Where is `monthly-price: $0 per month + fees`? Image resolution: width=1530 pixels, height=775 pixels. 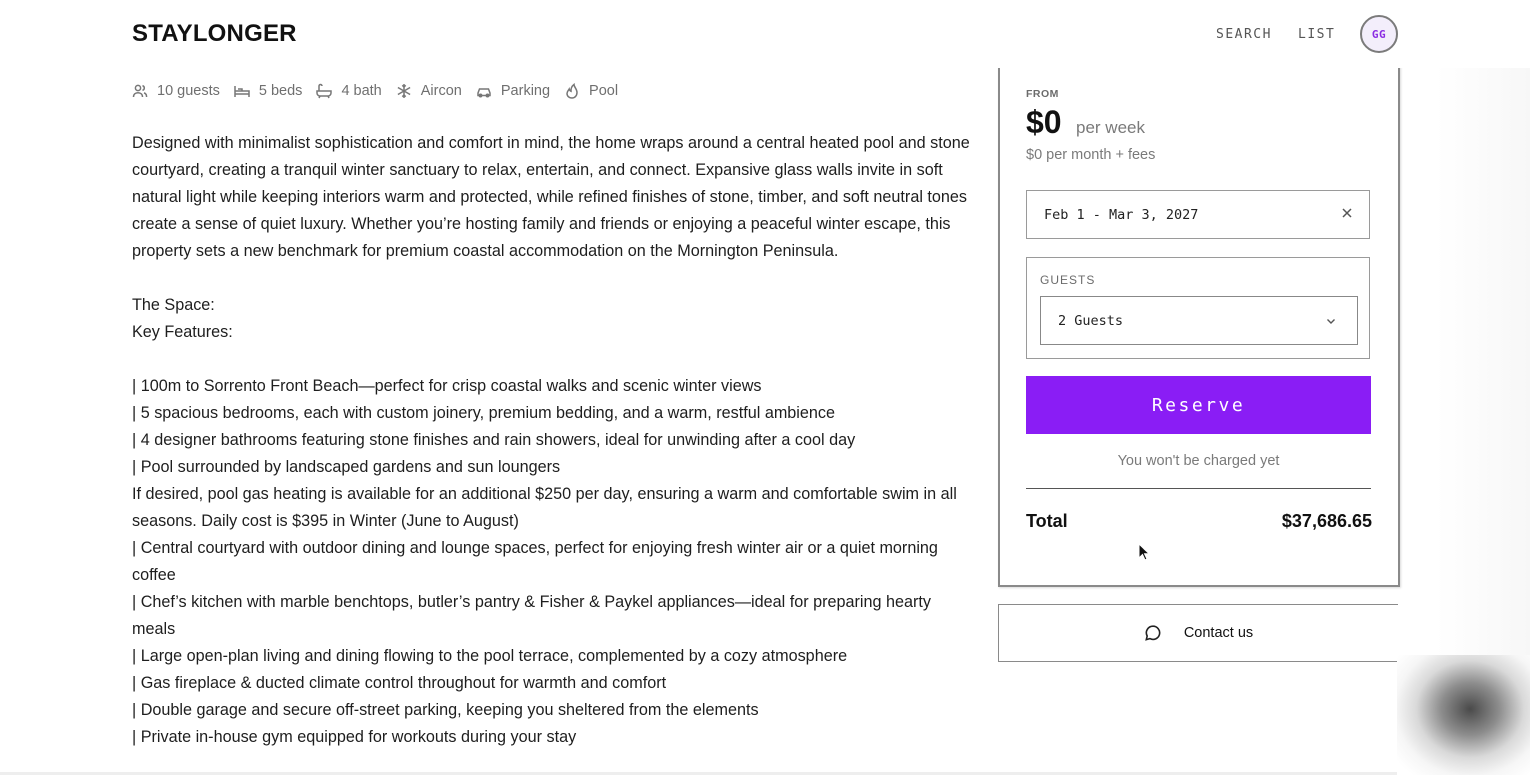
monthly-price: $0 per month + fees is located at coordinates (1091, 155).